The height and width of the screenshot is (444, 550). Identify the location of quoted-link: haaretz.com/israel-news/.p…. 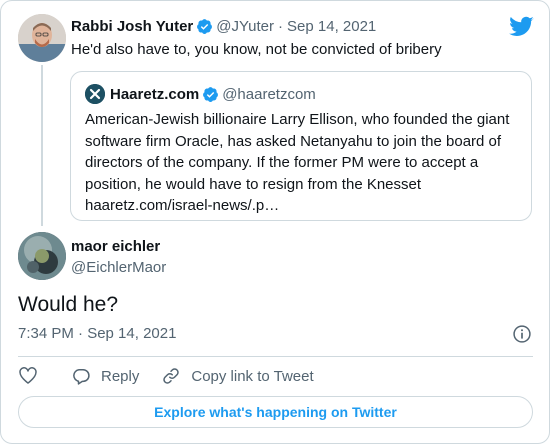
(305, 206).